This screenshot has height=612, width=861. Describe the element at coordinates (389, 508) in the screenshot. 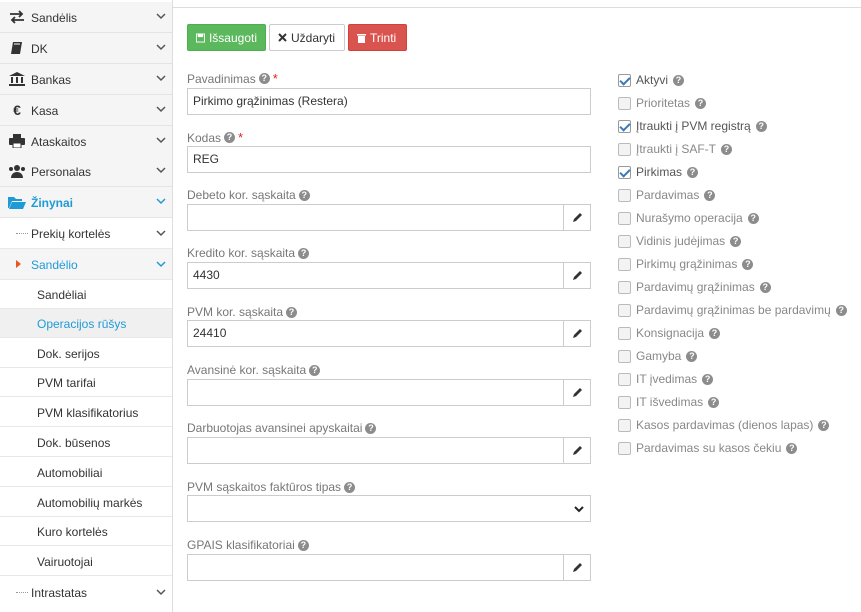

I see `invoice-type-select` at that location.